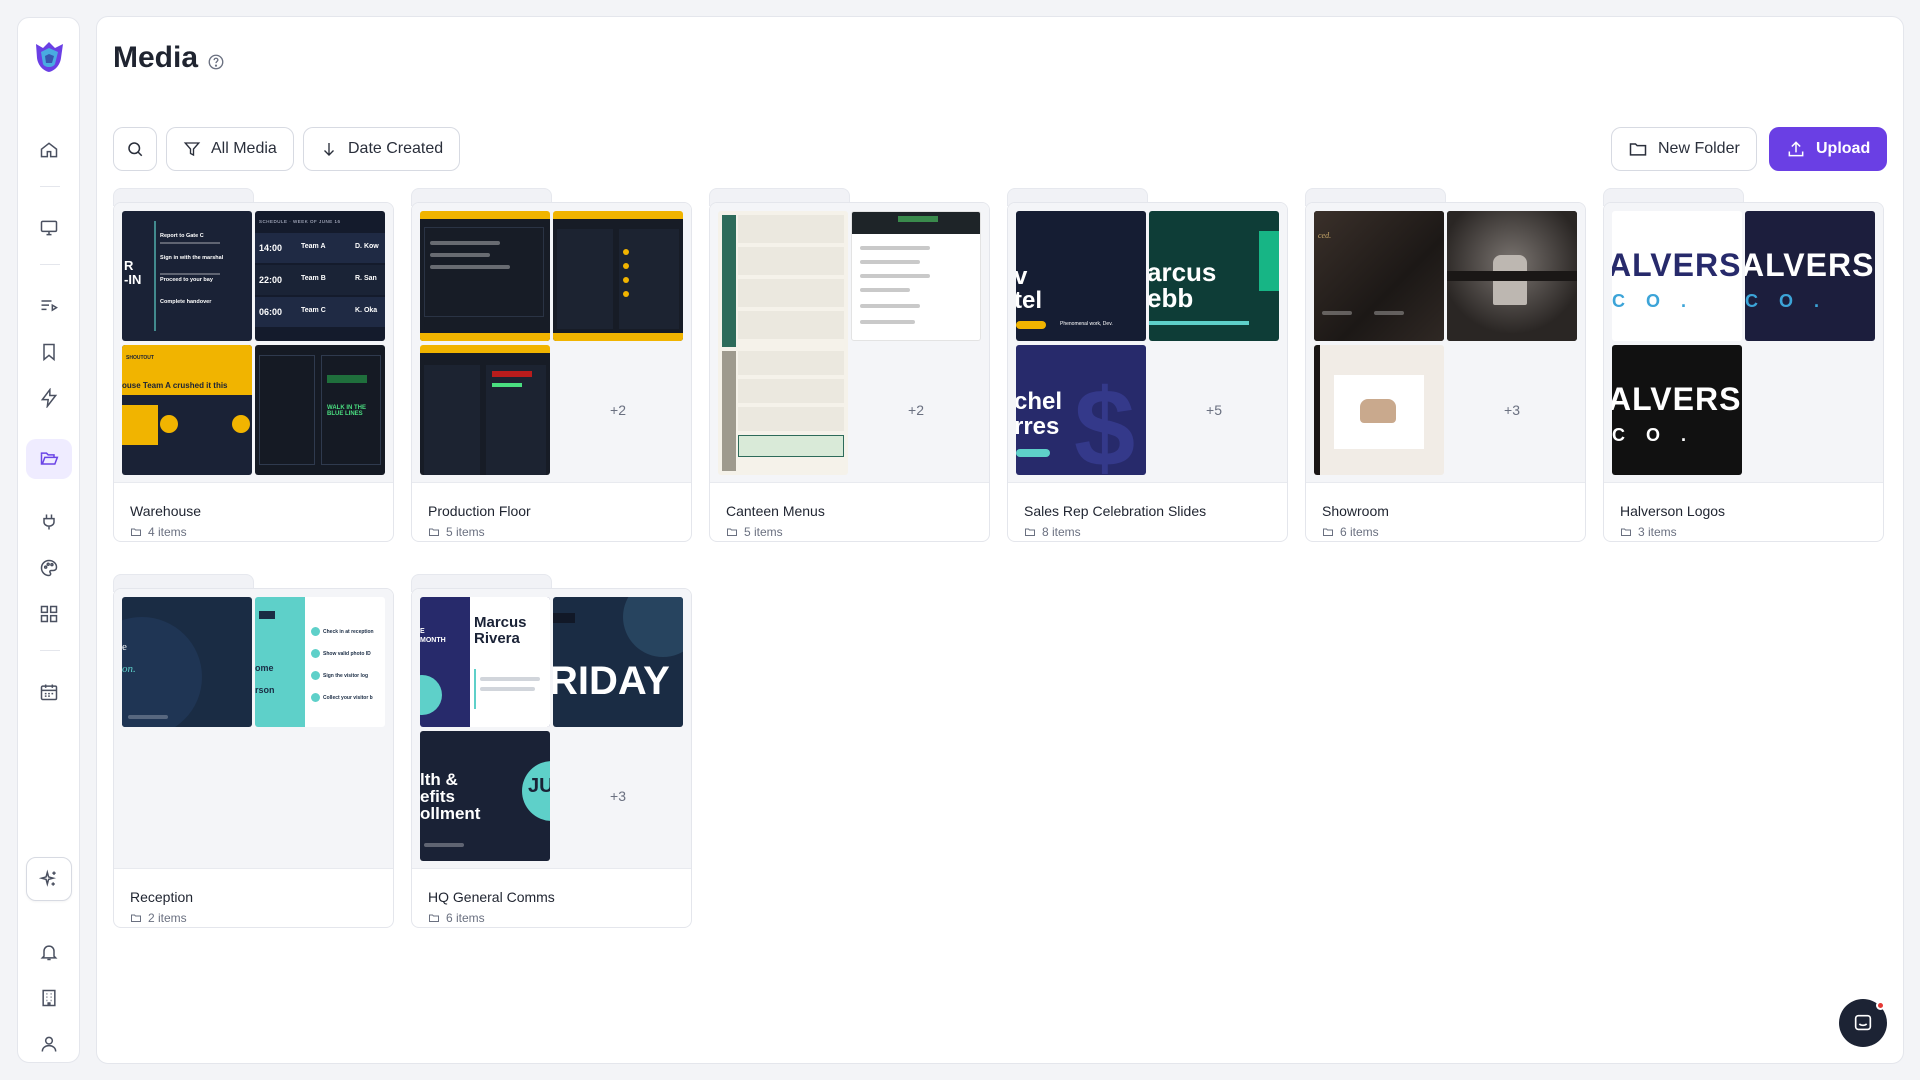 This screenshot has width=1920, height=1080. I want to click on filter-icon, so click(192, 149).